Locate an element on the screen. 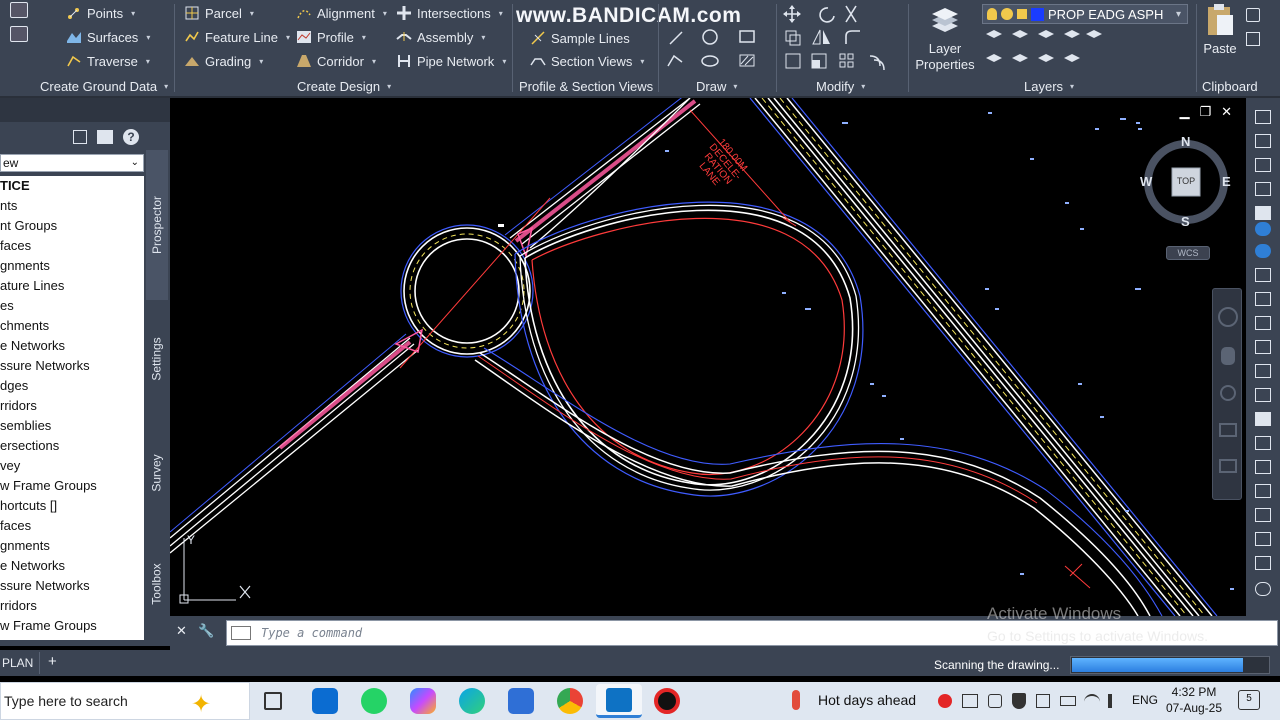 The width and height of the screenshot is (1280, 720). section-views-button: Section Views ▾ is located at coordinates (587, 61).